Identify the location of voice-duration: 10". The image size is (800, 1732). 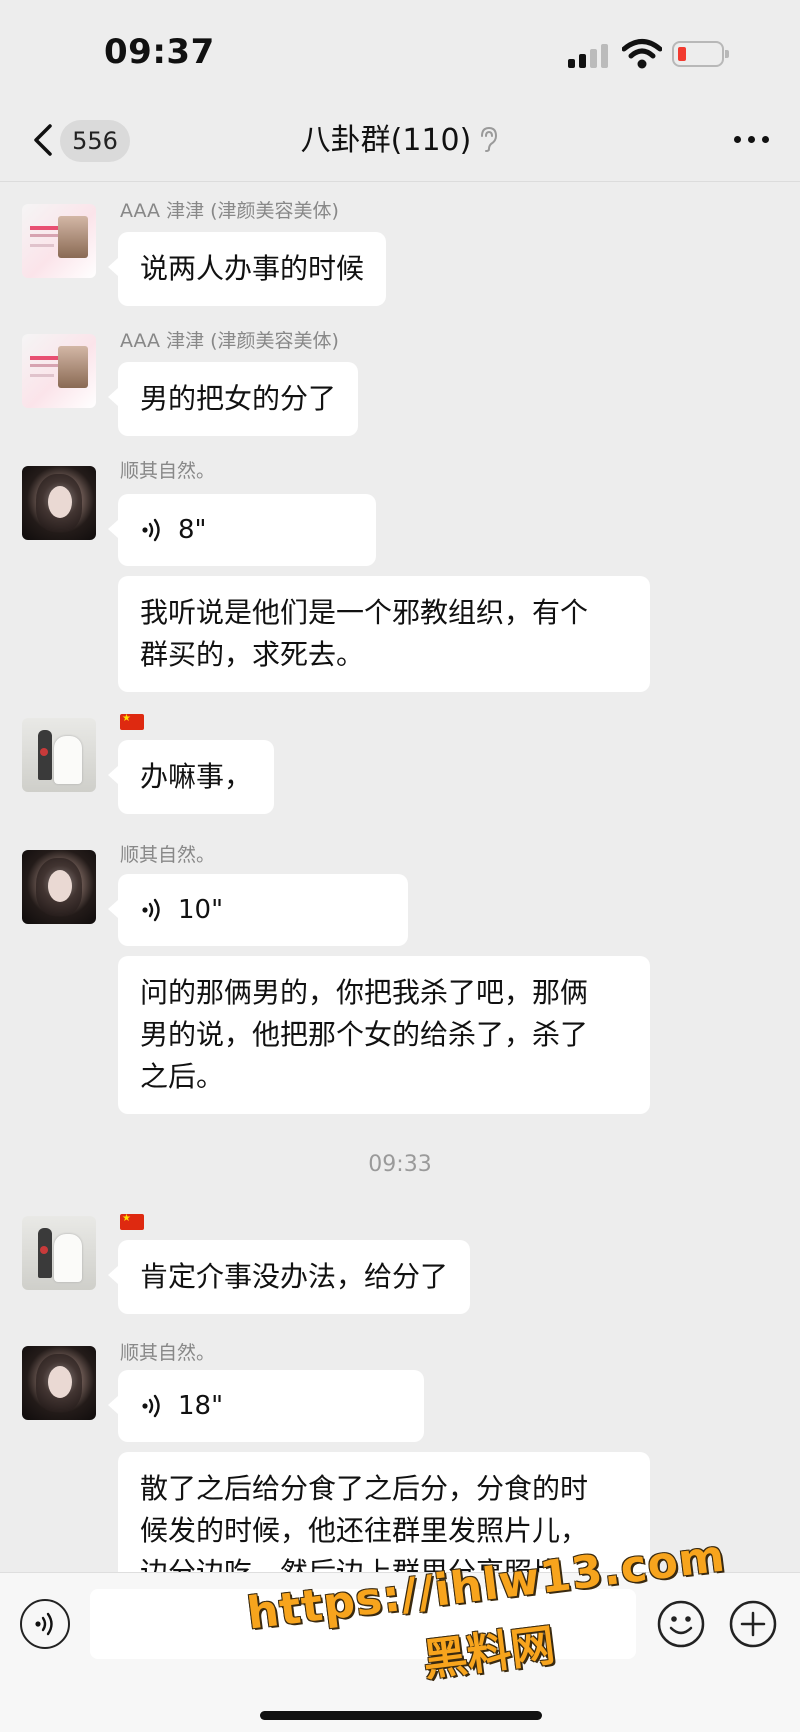
(201, 910).